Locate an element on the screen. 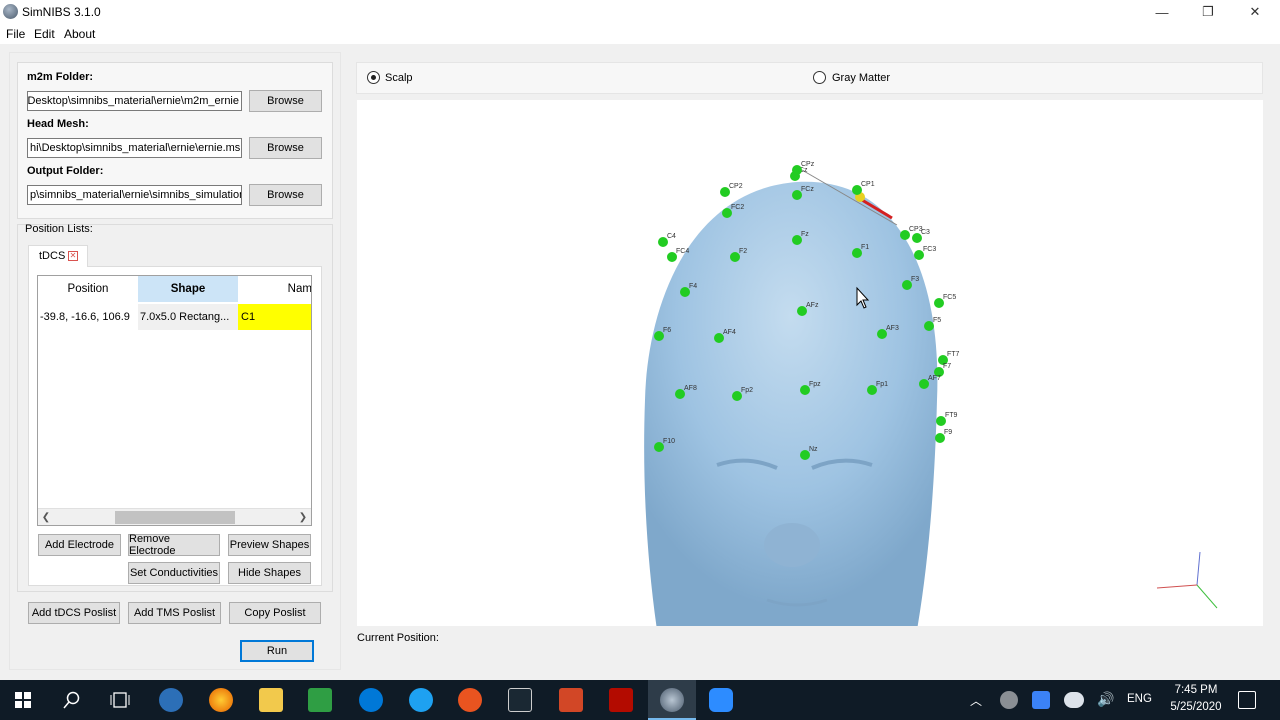  scroll-right-icon: ❯ is located at coordinates (303, 517).